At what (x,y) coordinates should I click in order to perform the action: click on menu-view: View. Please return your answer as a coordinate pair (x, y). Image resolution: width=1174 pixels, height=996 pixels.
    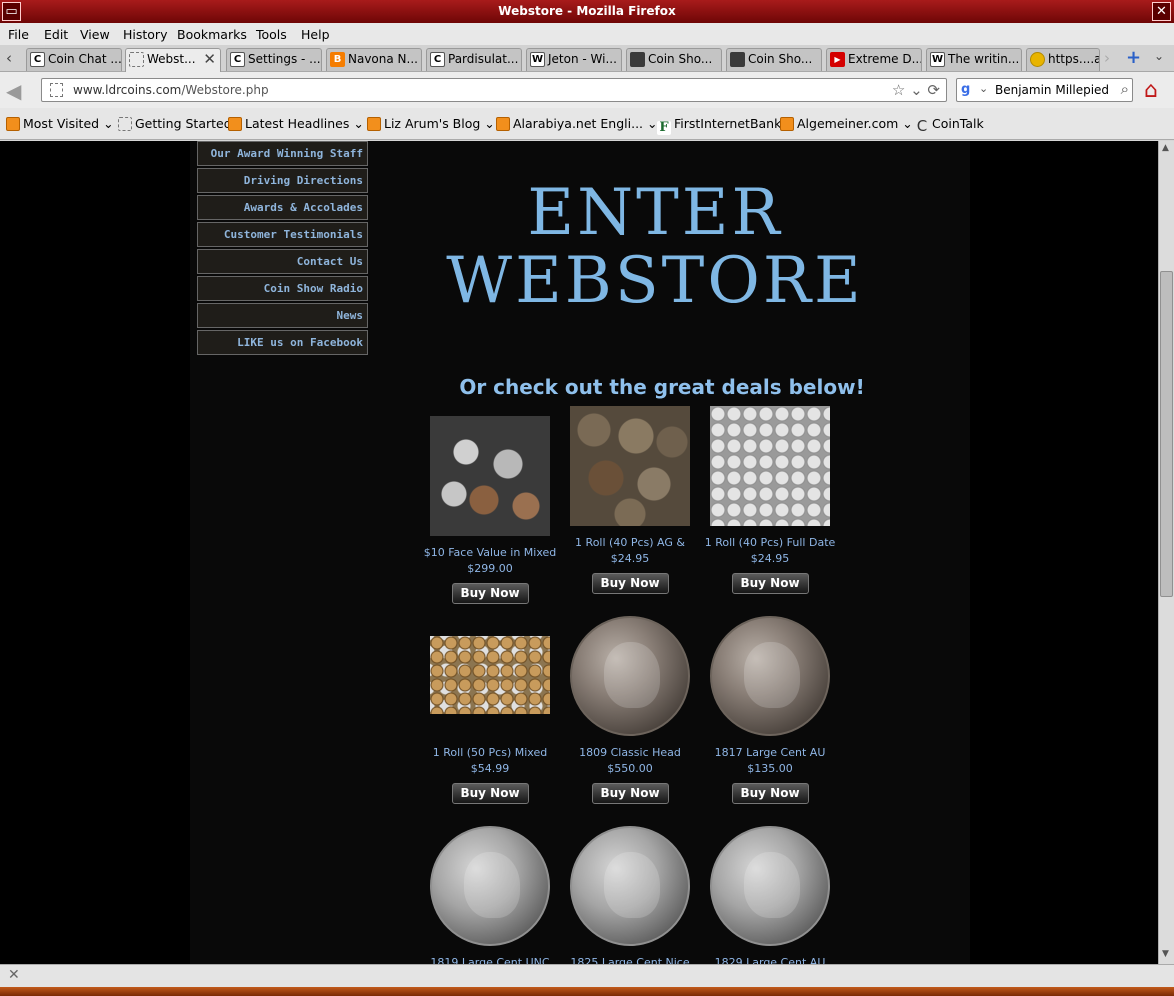
    Looking at the image, I should click on (95, 34).